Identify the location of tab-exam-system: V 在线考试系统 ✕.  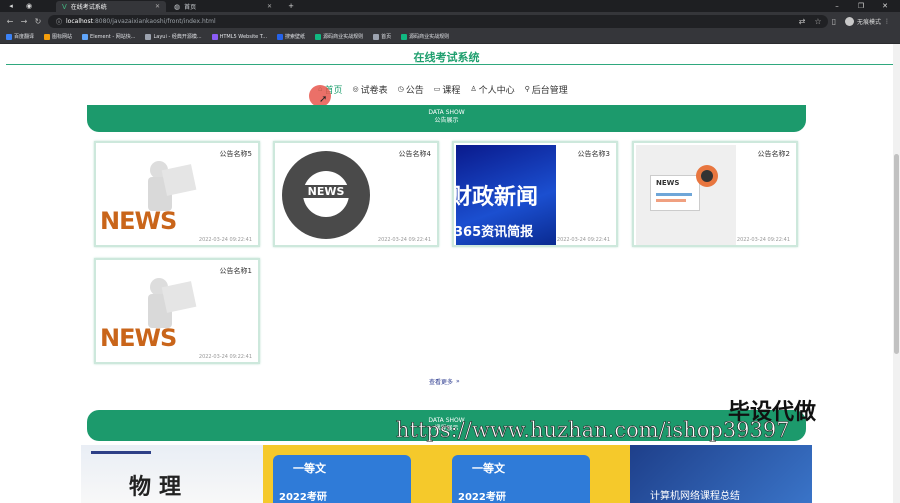
(111, 6).